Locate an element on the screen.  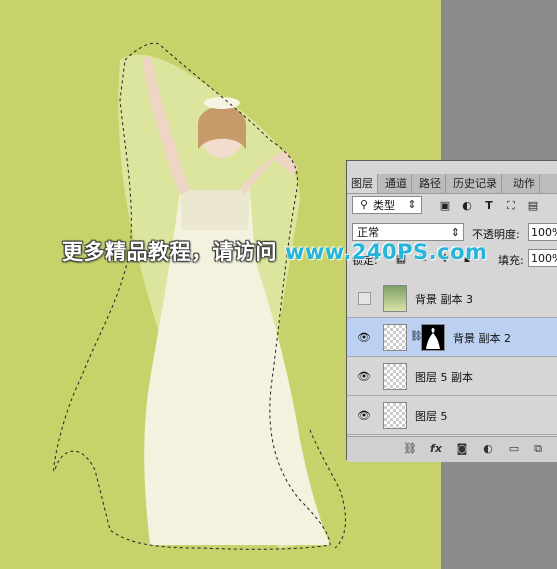
smart-object-filter-icon: ▤ is located at coordinates (533, 206).